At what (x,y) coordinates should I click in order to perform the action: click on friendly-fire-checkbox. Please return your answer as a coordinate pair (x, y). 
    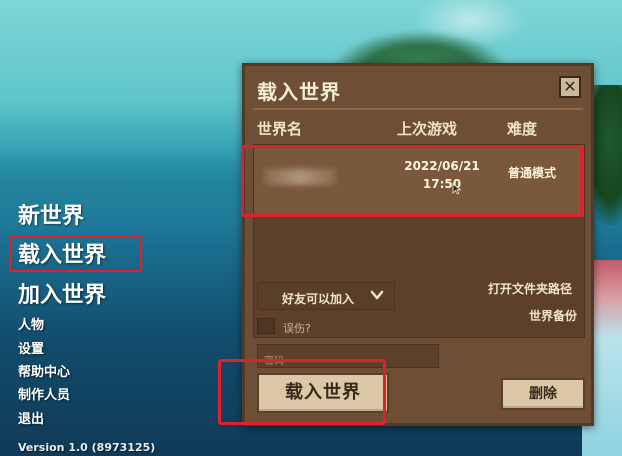
    Looking at the image, I should click on (266, 326).